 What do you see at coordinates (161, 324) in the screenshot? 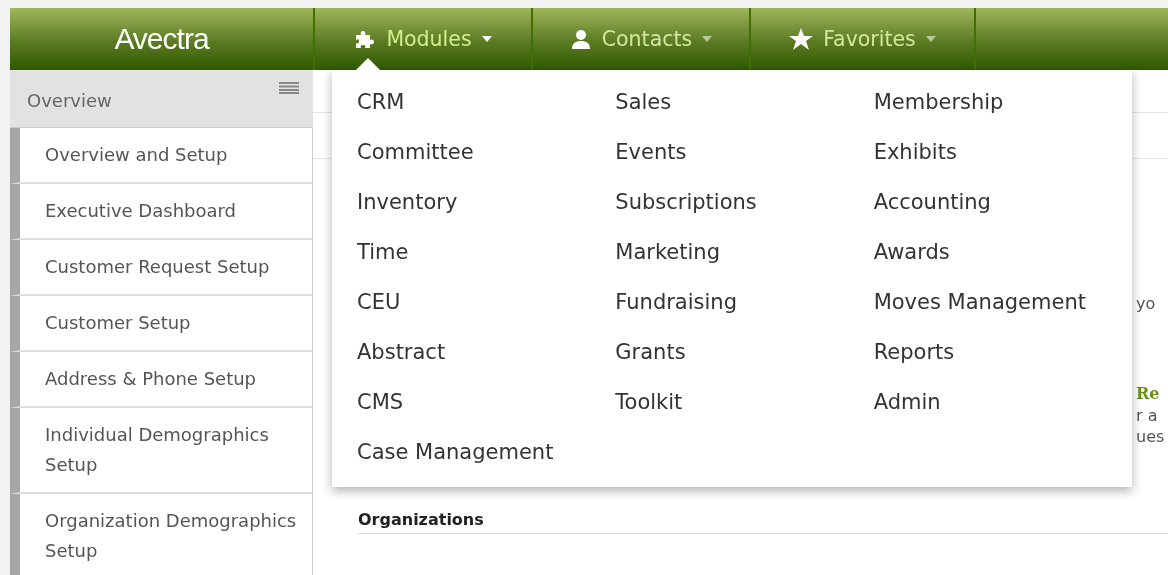
I see `sidebar-item: Customer Setup` at bounding box center [161, 324].